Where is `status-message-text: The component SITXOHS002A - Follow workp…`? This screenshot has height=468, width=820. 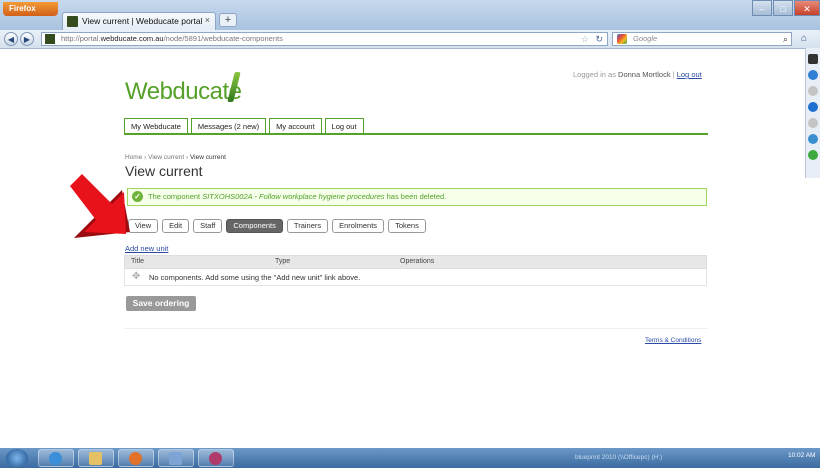 status-message-text: The component SITXOHS002A - Follow workp… is located at coordinates (297, 196).